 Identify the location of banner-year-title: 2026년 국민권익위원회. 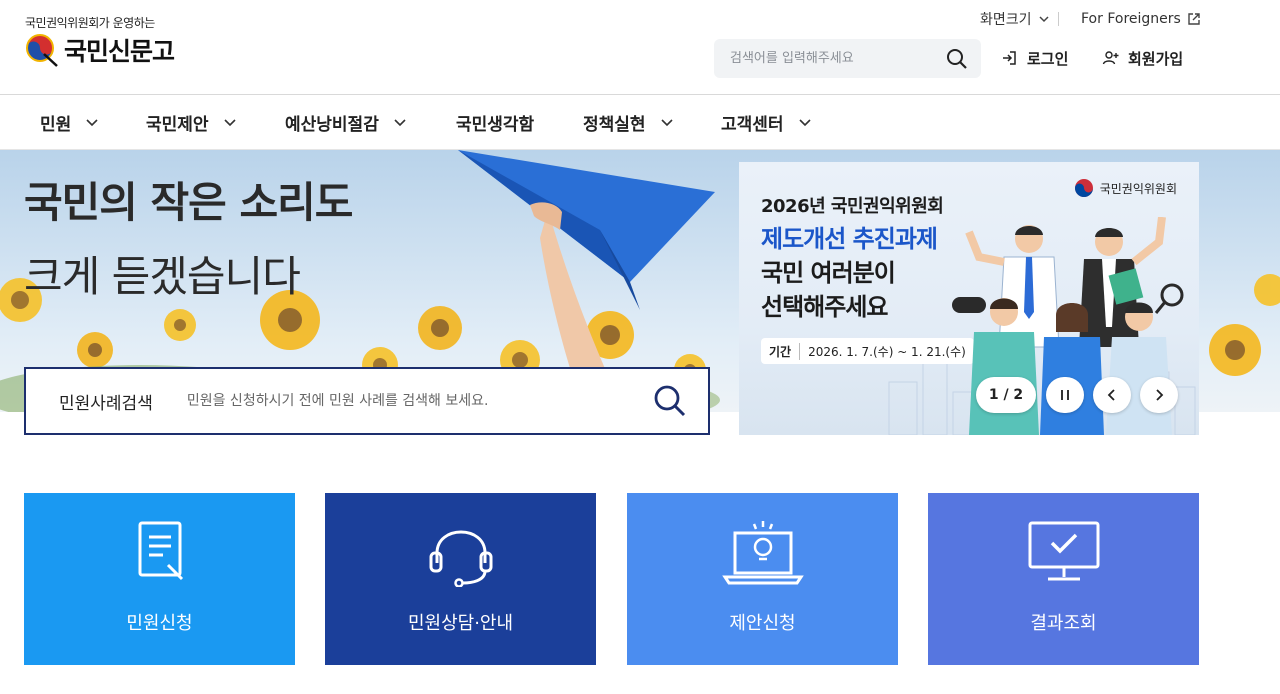
(852, 206).